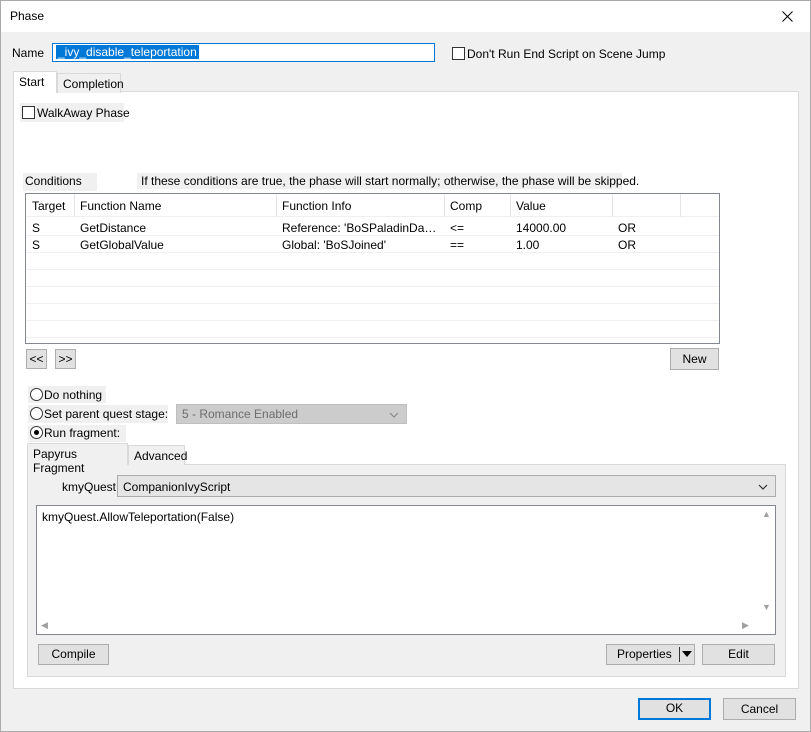 This screenshot has width=811, height=732. I want to click on scroll-right-icon: ▶, so click(745, 625).